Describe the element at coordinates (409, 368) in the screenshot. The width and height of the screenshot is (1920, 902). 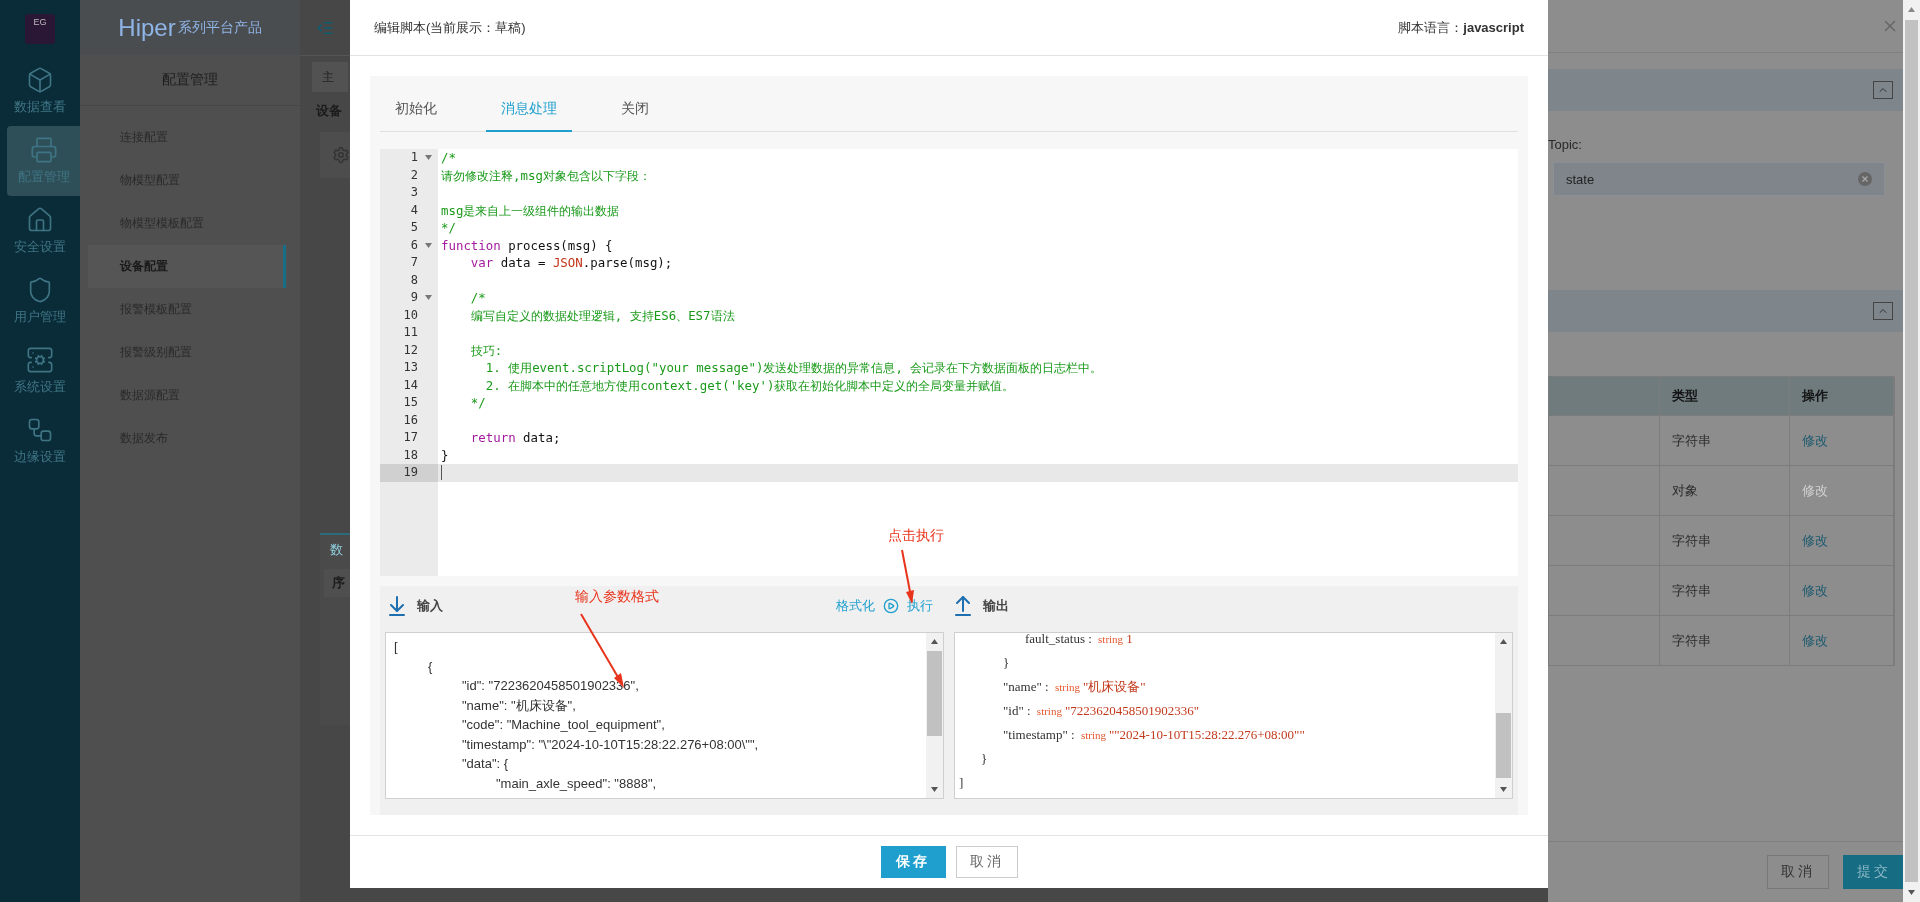
I see `line-number: 13` at that location.